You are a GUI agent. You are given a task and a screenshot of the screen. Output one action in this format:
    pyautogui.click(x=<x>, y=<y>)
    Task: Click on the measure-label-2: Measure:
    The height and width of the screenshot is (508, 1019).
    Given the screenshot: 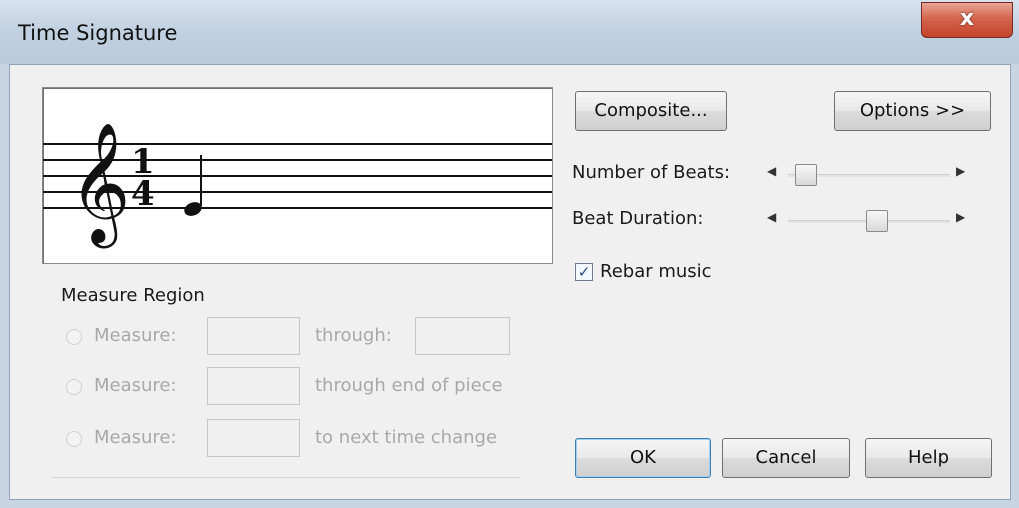 What is the action you would take?
    pyautogui.click(x=135, y=385)
    